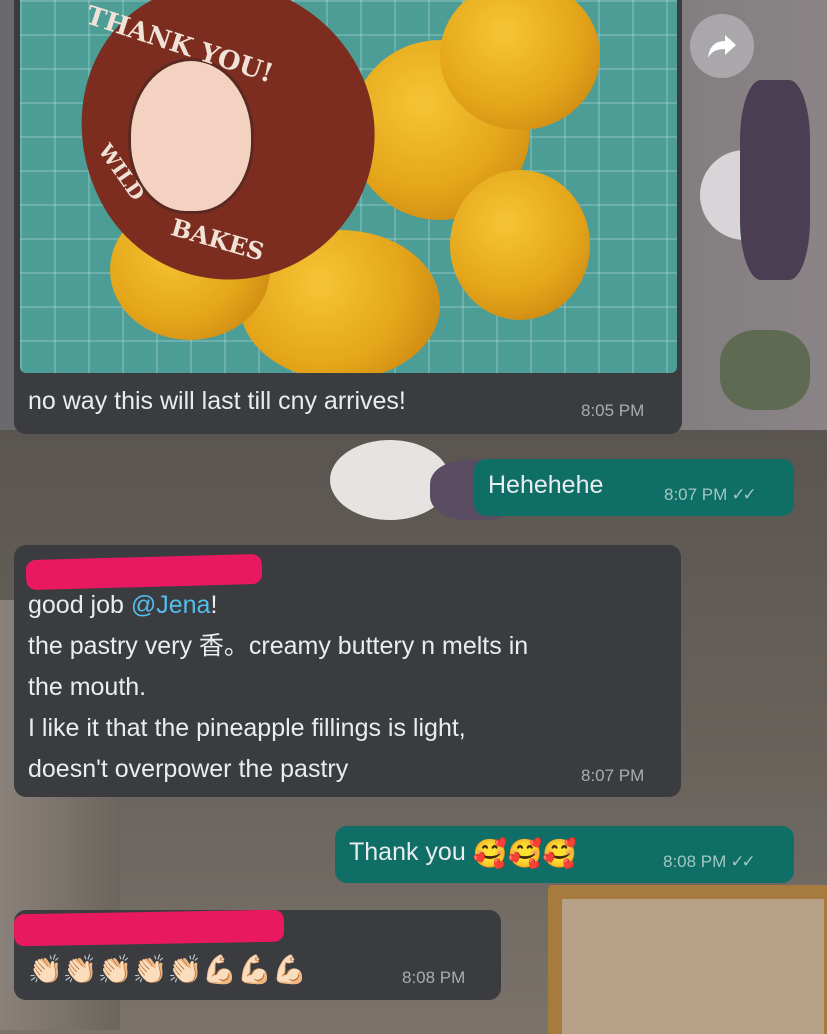 This screenshot has height=1034, width=827. What do you see at coordinates (217, 401) in the screenshot?
I see `message-text: no way this will last till cny arrives!` at bounding box center [217, 401].